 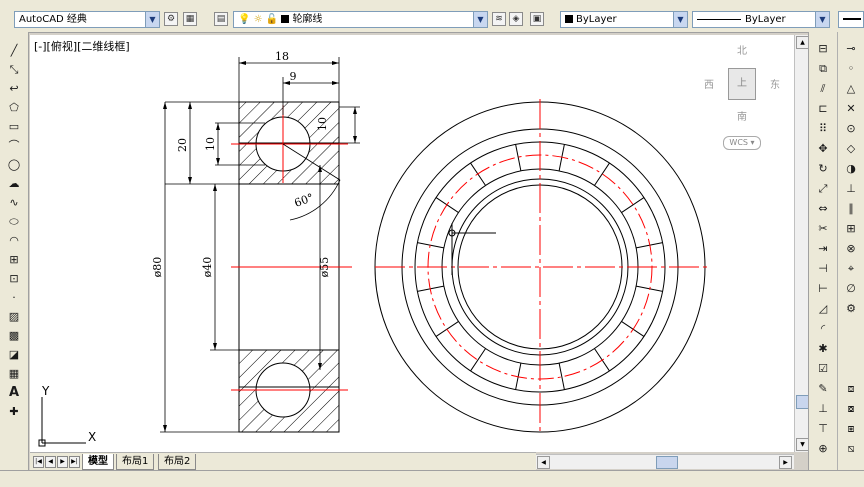 I want to click on linetype-dropdown: ByLayer ▼, so click(x=761, y=19).